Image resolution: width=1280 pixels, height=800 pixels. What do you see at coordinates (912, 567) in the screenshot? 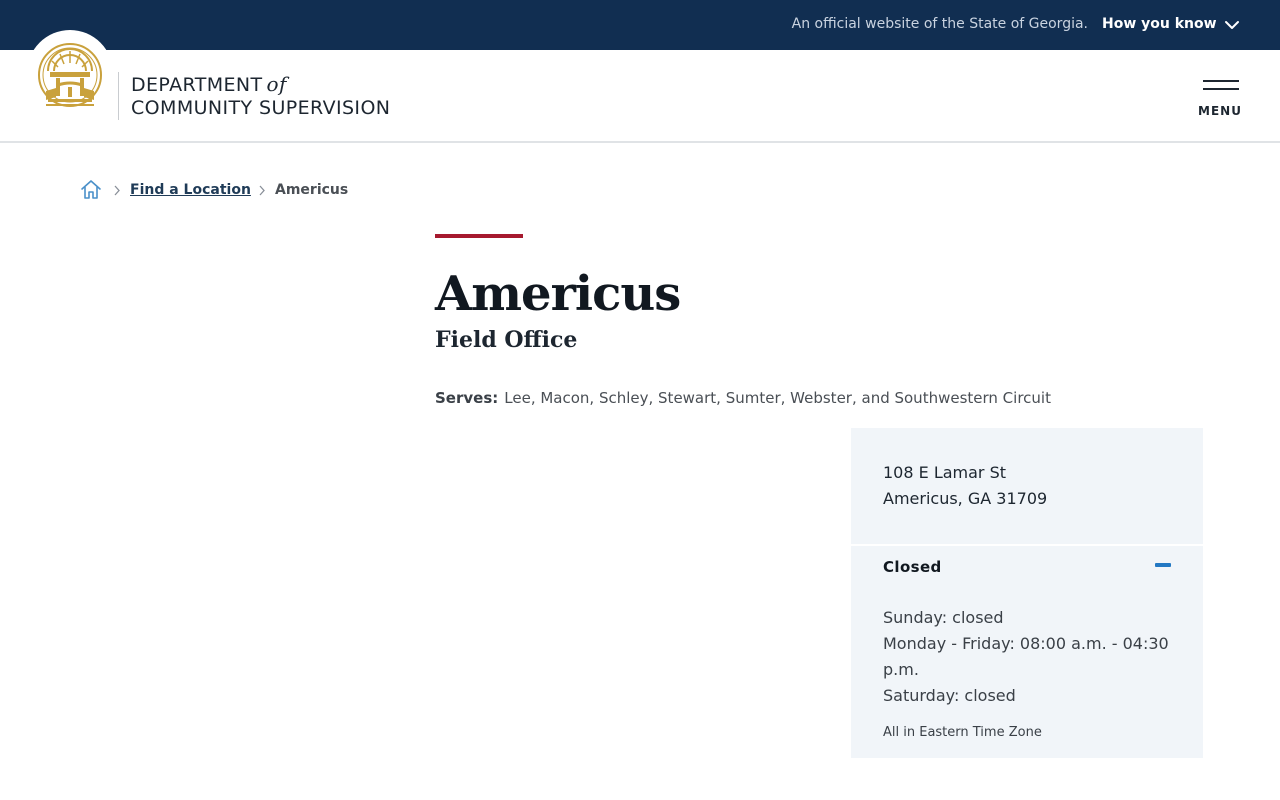
I see `open-status: Closed` at bounding box center [912, 567].